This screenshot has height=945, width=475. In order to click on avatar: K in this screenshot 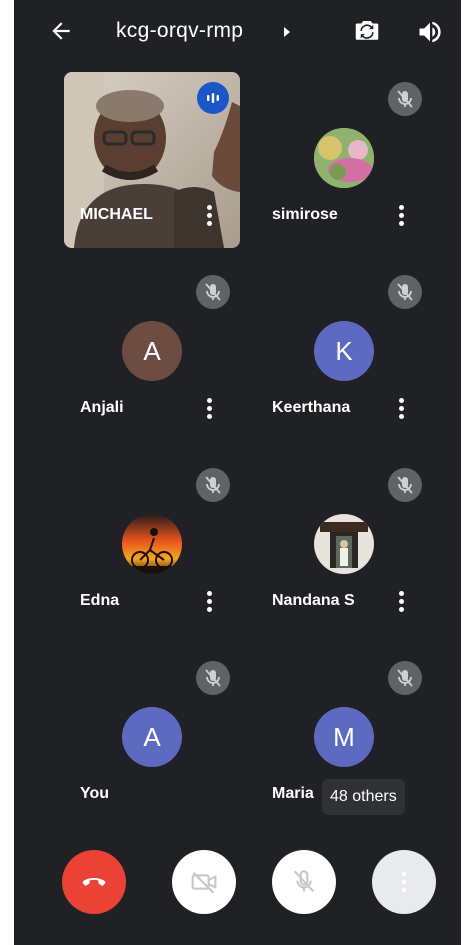, I will do `click(344, 351)`.